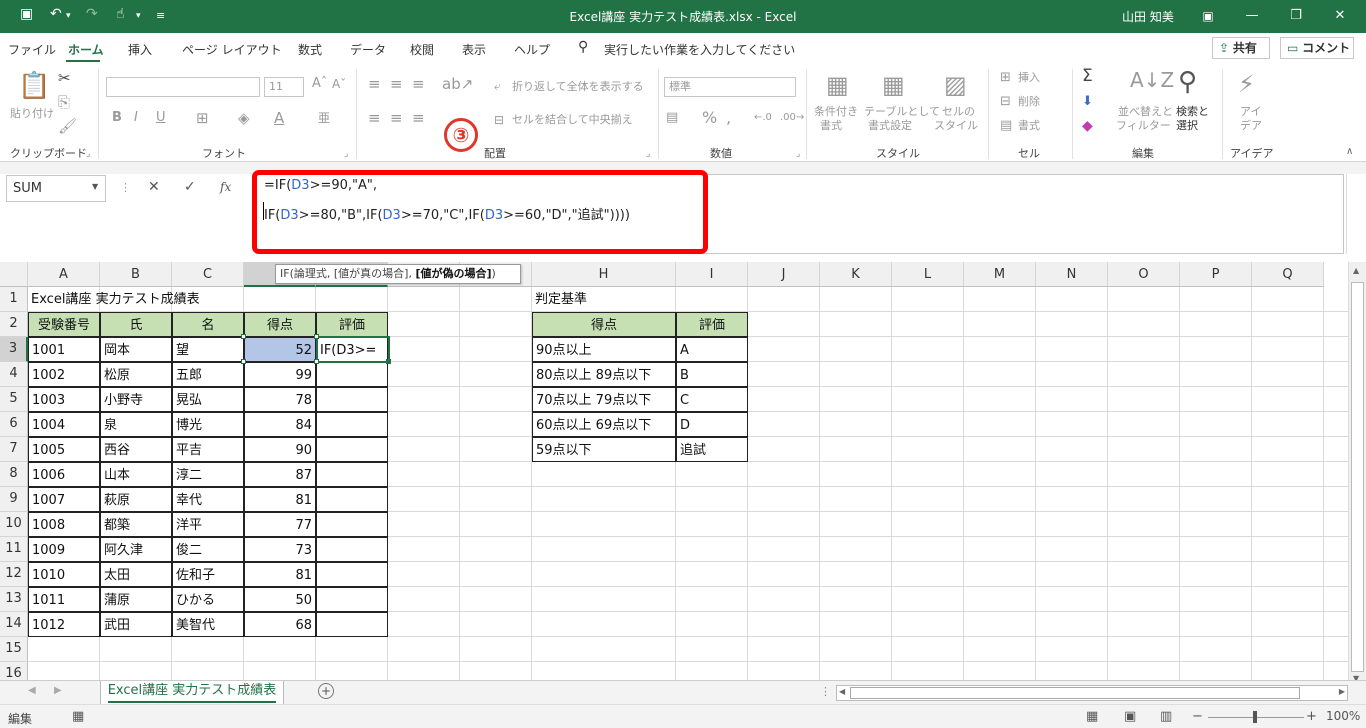 Image resolution: width=1366 pixels, height=728 pixels. I want to click on tab-review: 校閲, so click(422, 49).